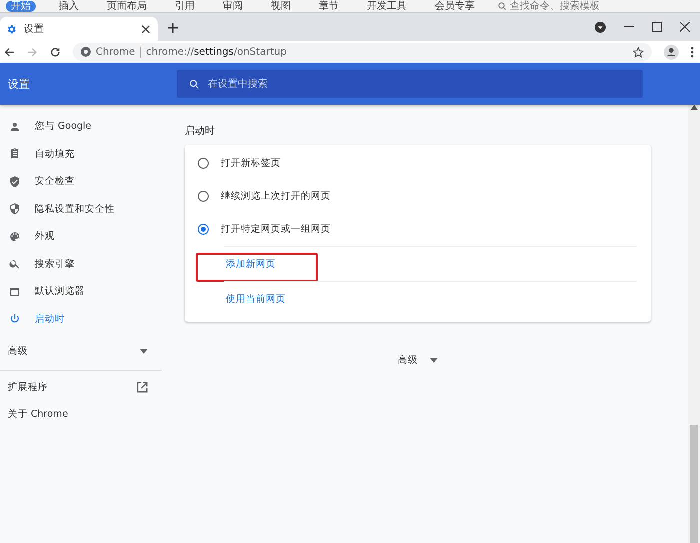 The image size is (700, 543). I want to click on power-icon, so click(15, 319).